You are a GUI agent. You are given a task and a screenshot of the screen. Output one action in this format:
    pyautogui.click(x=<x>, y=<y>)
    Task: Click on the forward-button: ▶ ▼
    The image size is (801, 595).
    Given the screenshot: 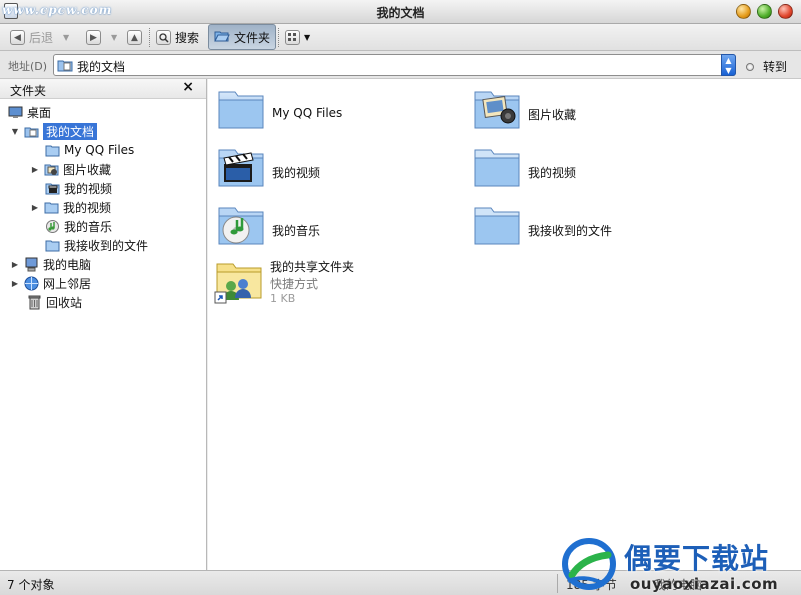 What is the action you would take?
    pyautogui.click(x=101, y=37)
    